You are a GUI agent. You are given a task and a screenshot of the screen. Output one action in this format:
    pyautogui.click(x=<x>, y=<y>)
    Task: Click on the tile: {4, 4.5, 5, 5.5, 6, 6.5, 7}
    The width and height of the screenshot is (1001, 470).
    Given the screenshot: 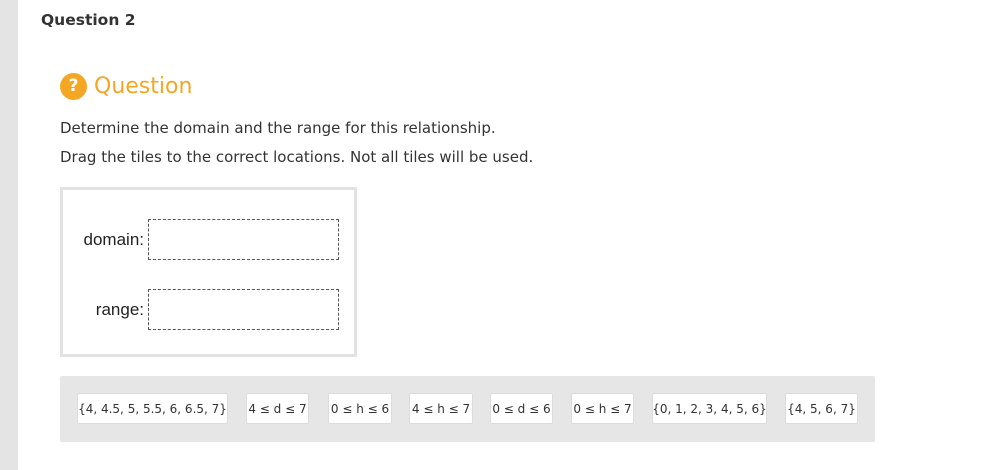 What is the action you would take?
    pyautogui.click(x=152, y=408)
    